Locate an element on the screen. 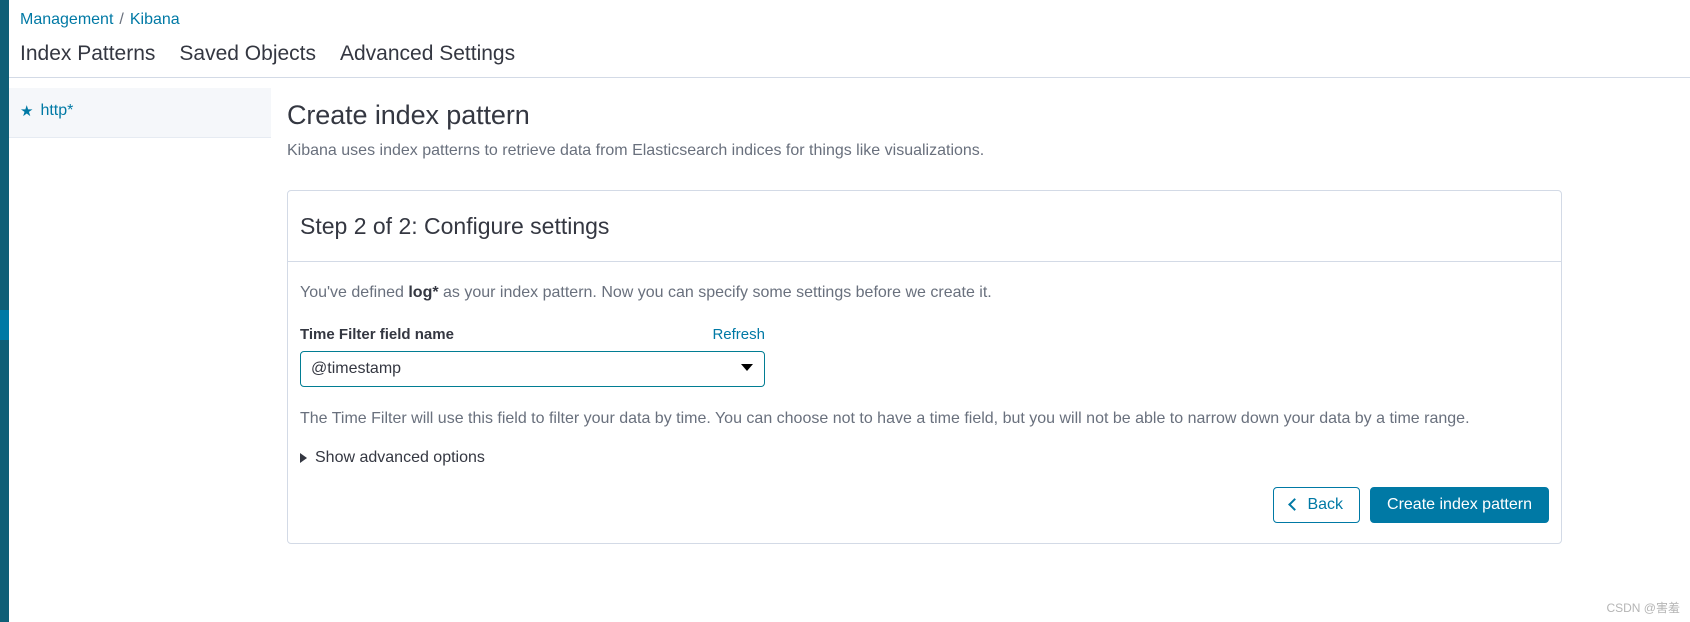  sidebar-item-label: http* is located at coordinates (57, 110).